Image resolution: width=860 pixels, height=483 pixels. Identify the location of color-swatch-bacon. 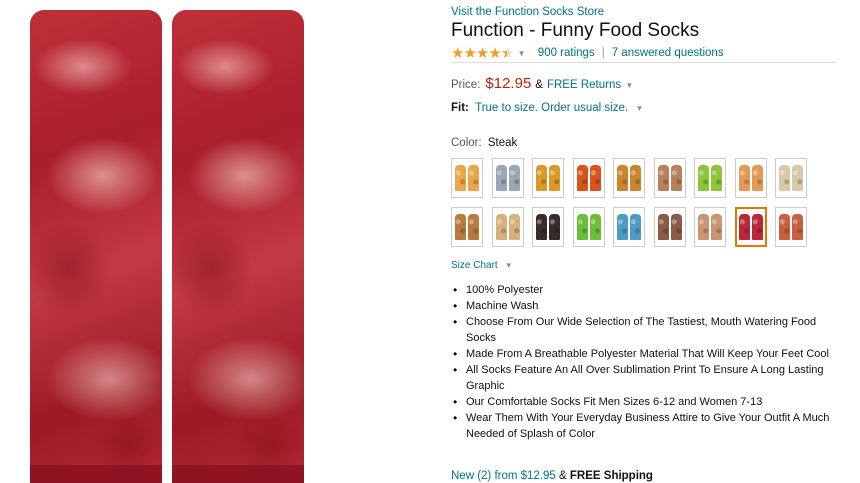
(791, 227).